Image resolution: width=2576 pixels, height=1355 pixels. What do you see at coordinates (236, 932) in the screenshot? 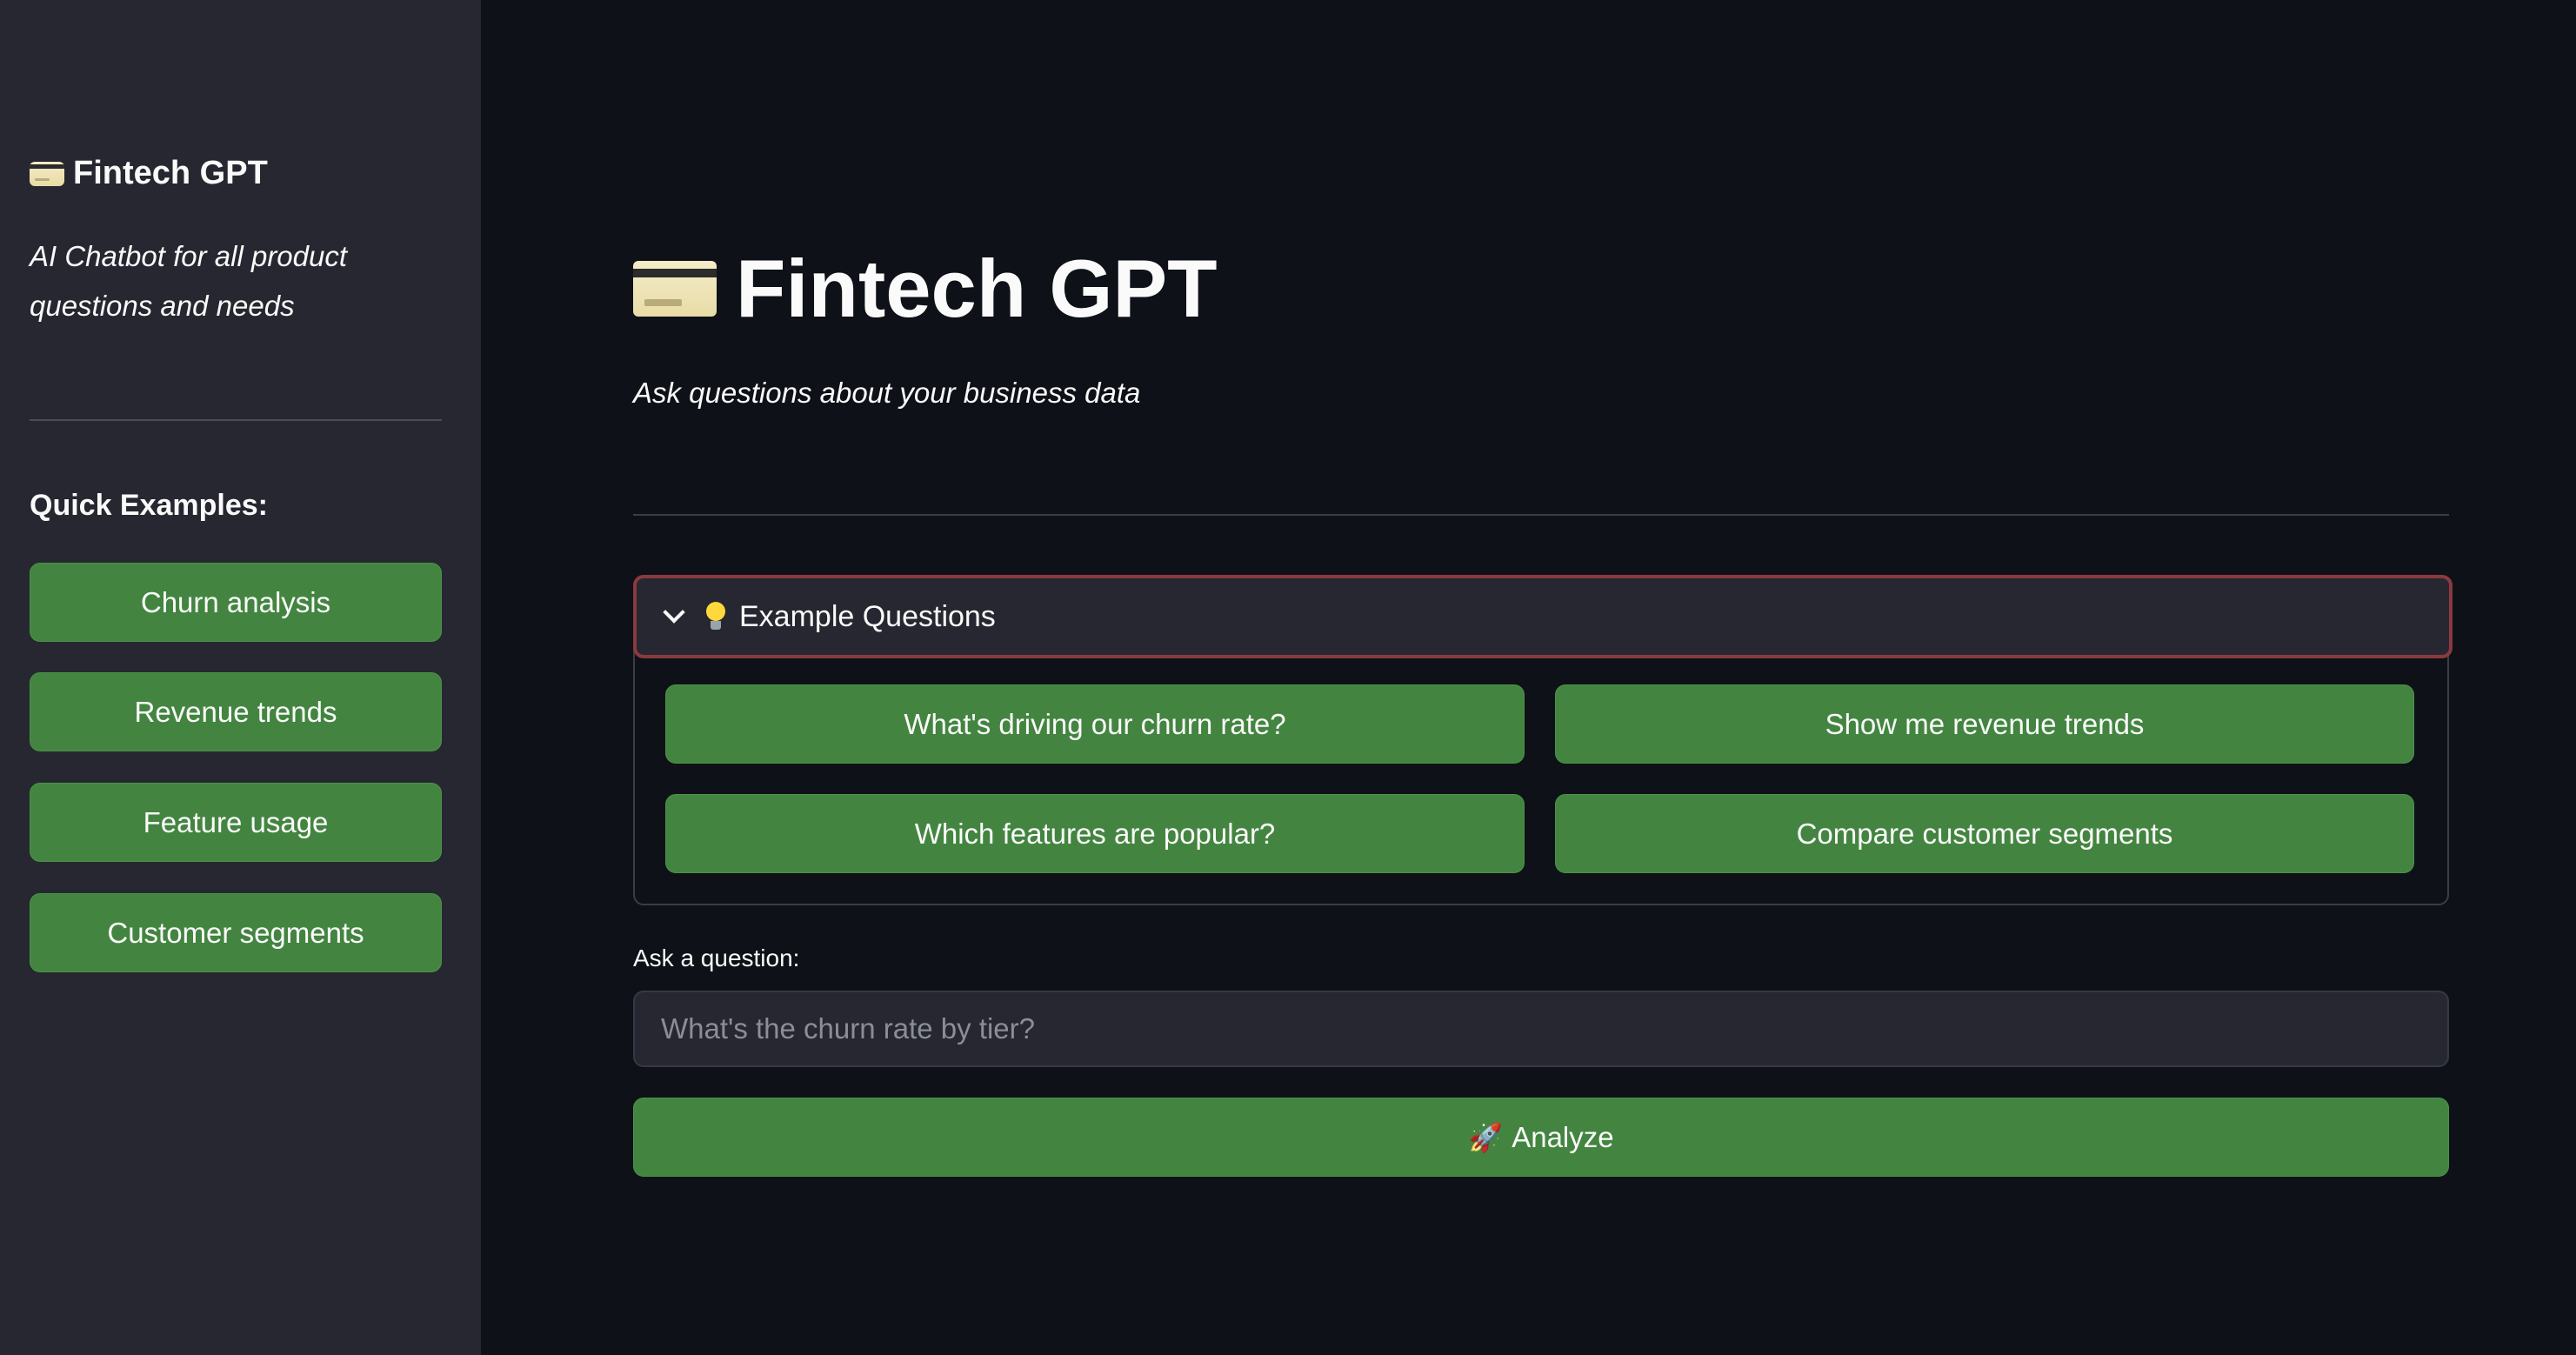
I see `quick-example-customer-segments-button: Customer segments` at bounding box center [236, 932].